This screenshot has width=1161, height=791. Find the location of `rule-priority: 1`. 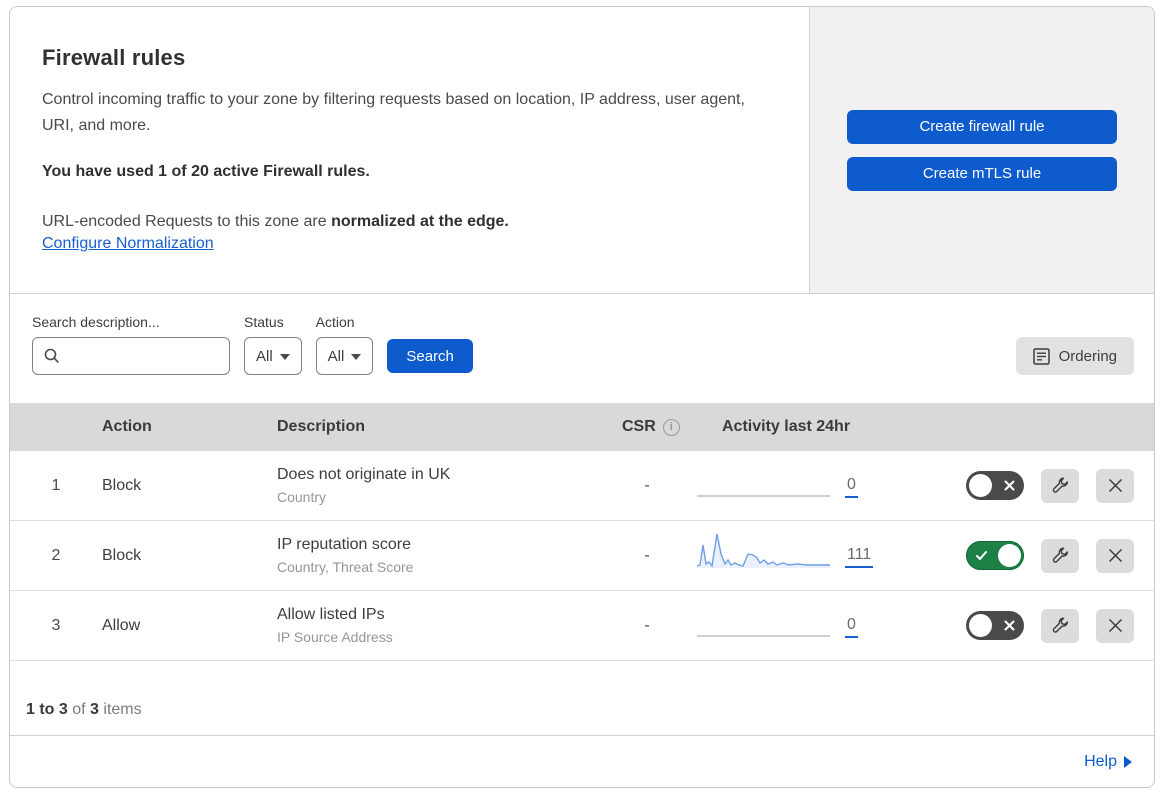

rule-priority: 1 is located at coordinates (56, 485).